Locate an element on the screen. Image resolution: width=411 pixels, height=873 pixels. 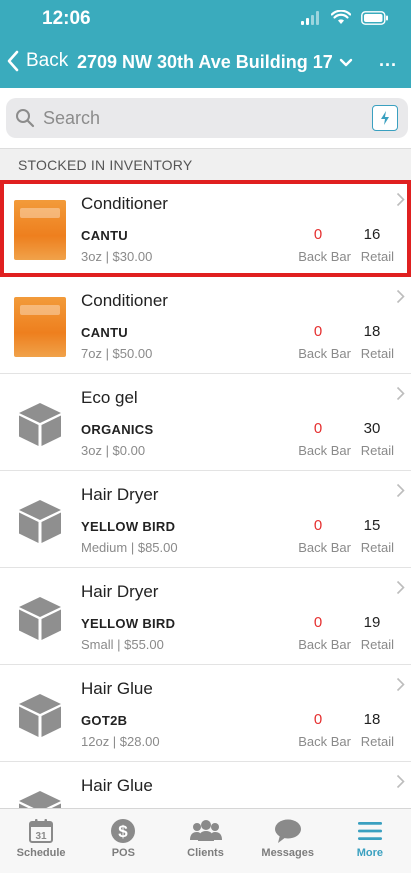
retail-count: 19 is located at coordinates (372, 622).